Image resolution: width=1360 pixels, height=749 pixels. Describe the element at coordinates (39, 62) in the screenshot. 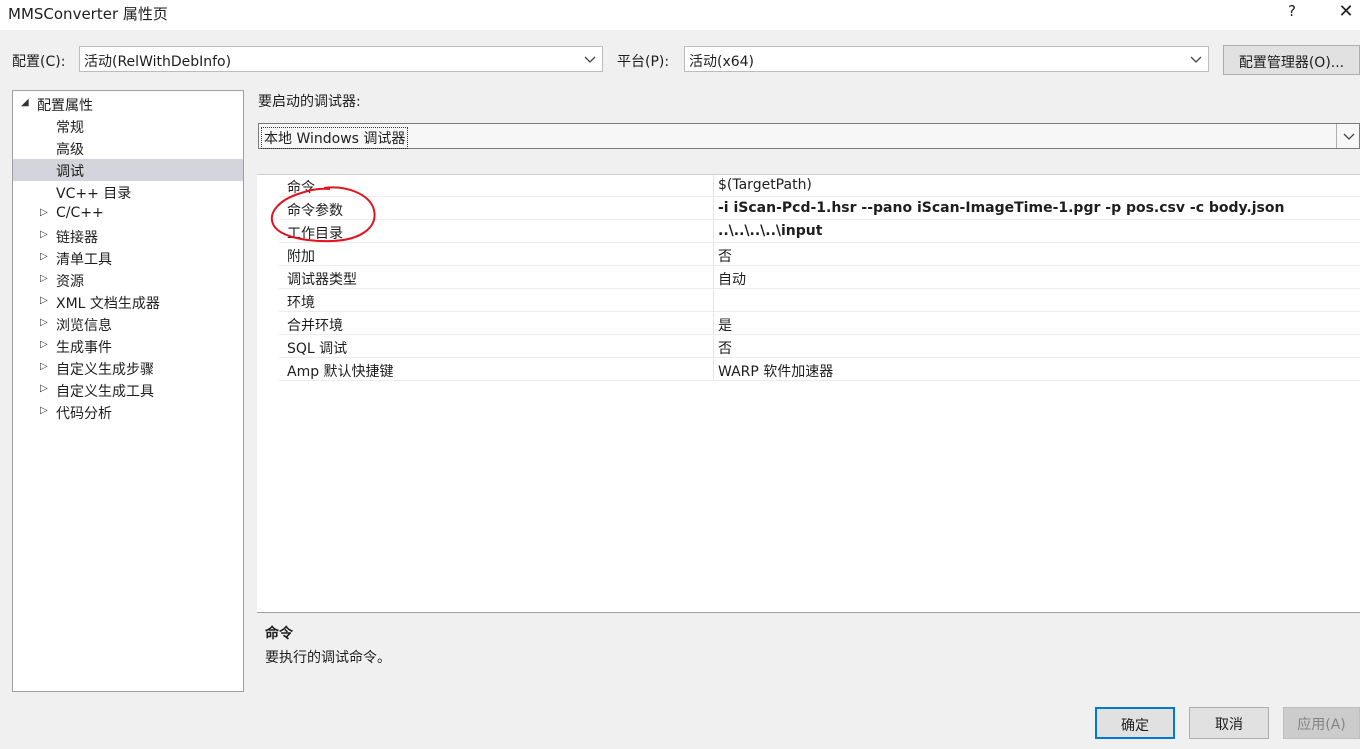

I see `config-label: 配置(C):` at that location.